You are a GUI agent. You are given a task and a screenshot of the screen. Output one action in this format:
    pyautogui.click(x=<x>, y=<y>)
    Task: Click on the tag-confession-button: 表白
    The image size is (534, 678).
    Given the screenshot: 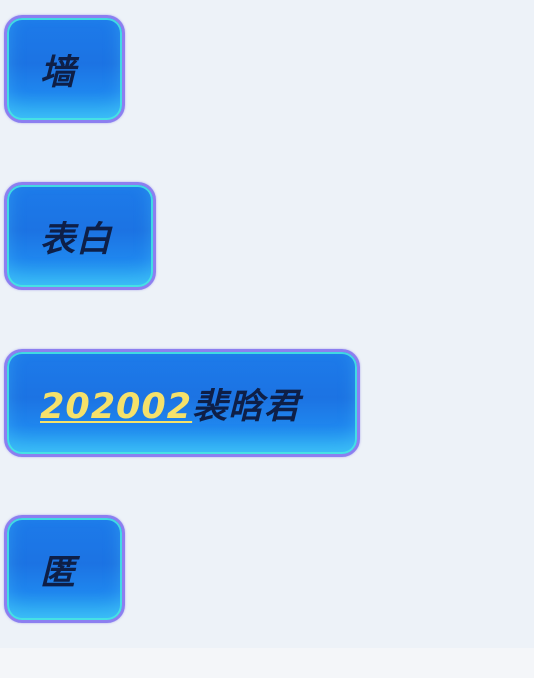 What is the action you would take?
    pyautogui.click(x=80, y=236)
    